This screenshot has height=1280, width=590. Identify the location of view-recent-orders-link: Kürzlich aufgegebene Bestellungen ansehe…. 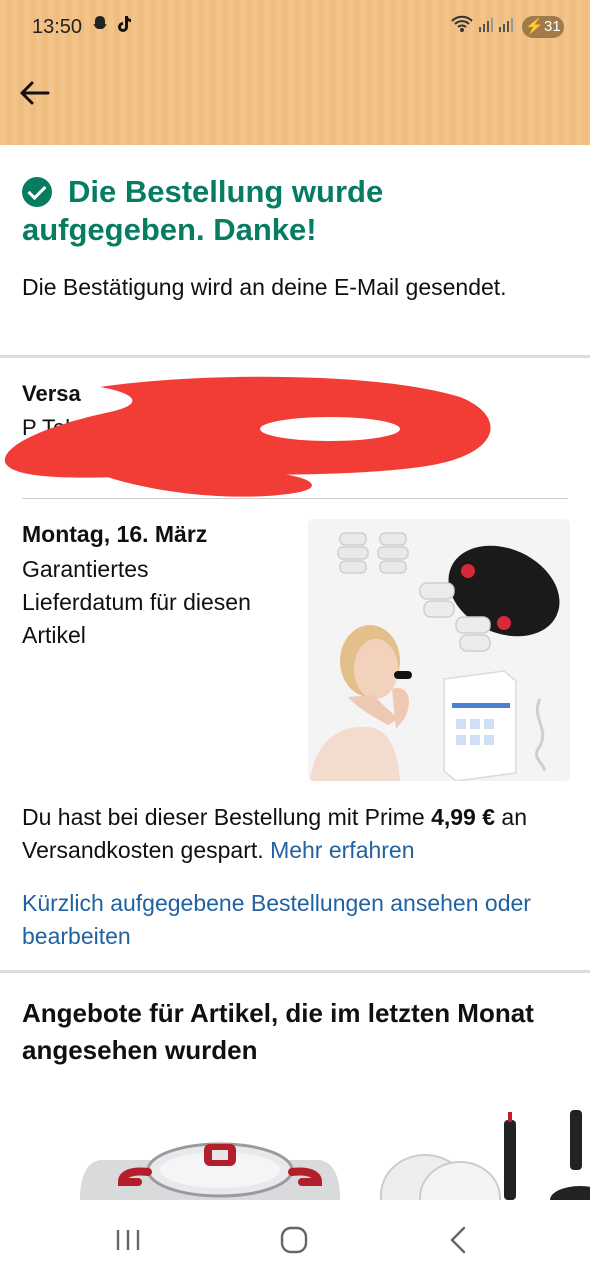
(294, 920).